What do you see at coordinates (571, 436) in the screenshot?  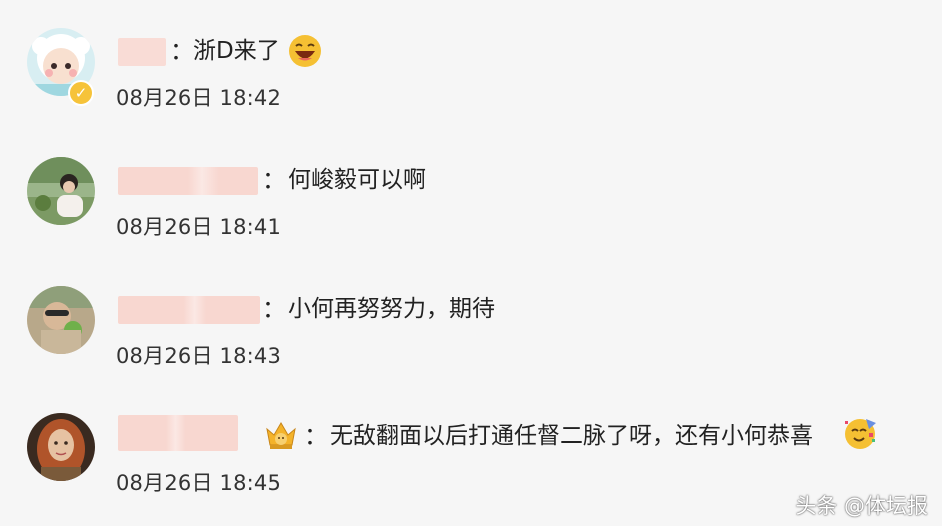 I see `comment-text: 无敌翻面以后打通任督二脉了呀，还有小何恭喜` at bounding box center [571, 436].